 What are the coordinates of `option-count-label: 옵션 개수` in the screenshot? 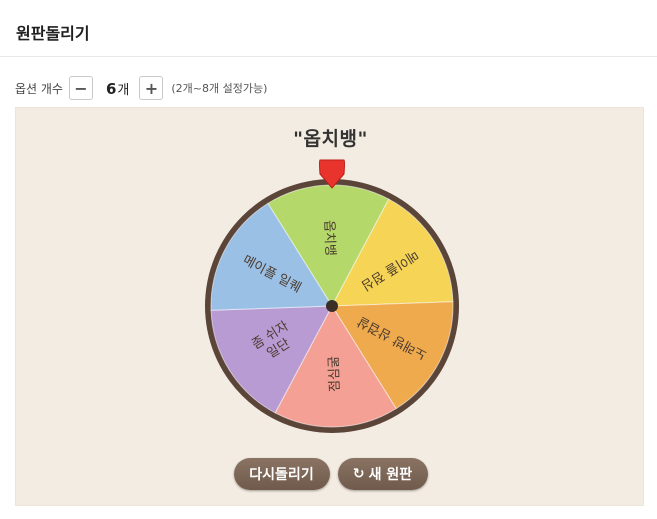 It's located at (39, 88).